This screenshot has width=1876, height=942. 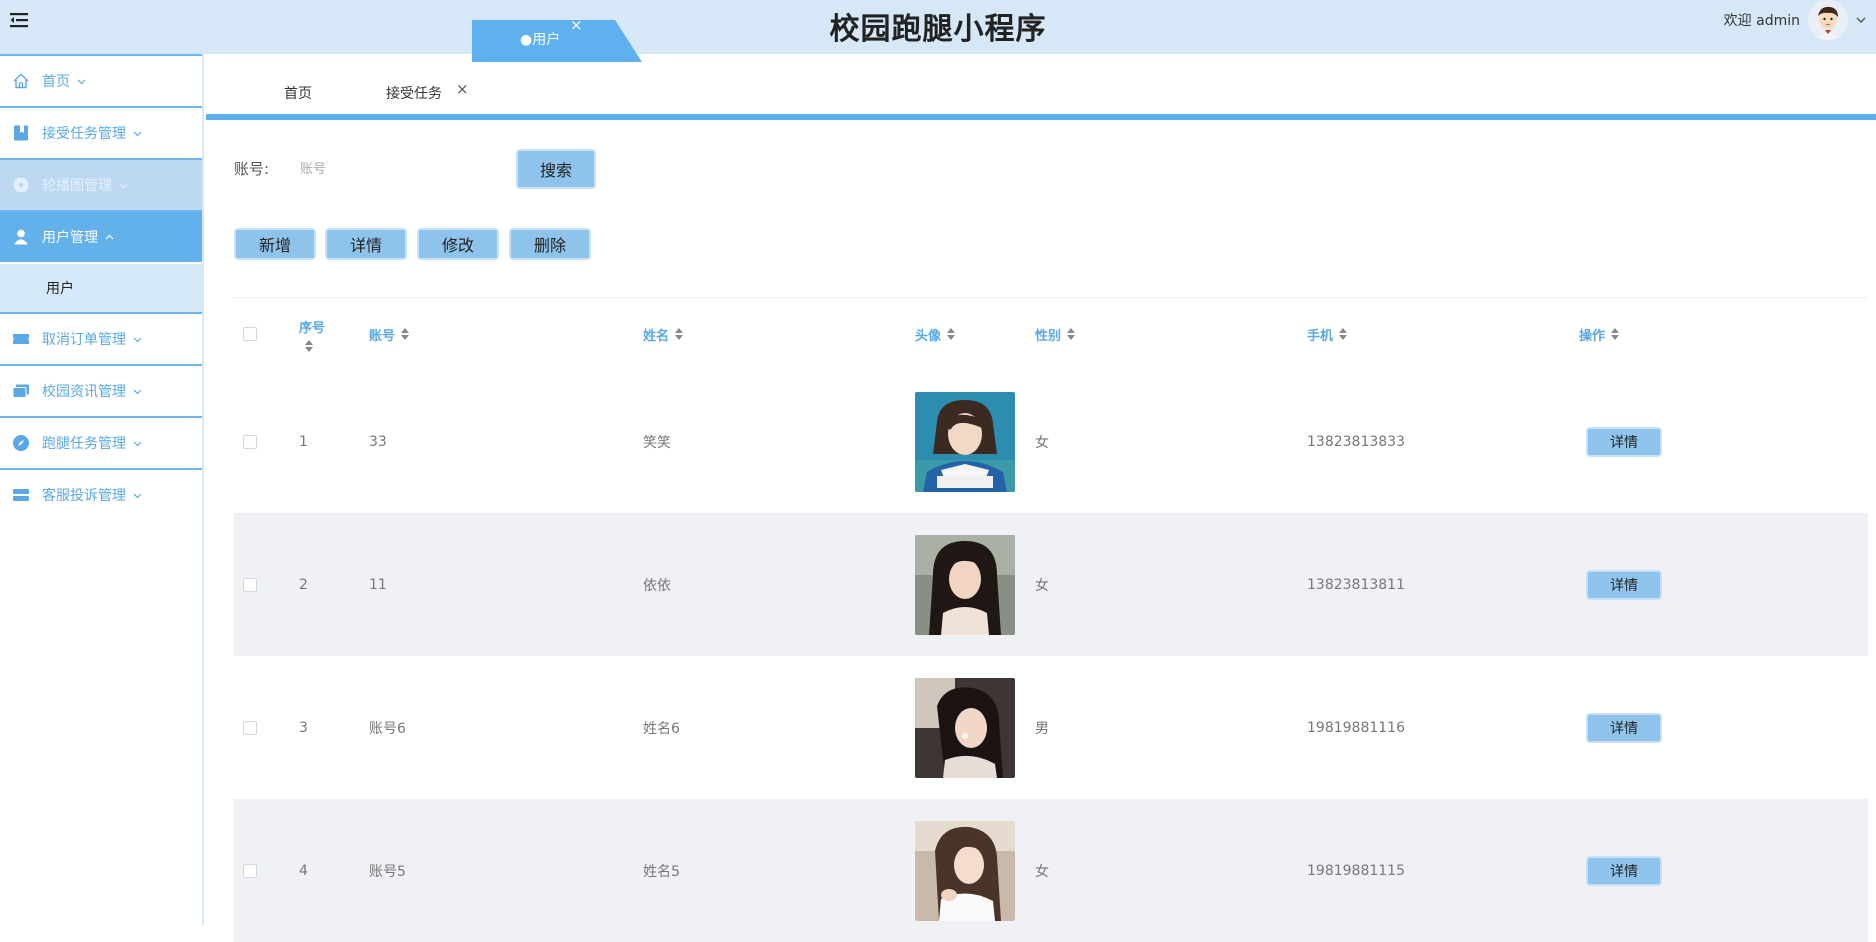 I want to click on user-icon, so click(x=21, y=237).